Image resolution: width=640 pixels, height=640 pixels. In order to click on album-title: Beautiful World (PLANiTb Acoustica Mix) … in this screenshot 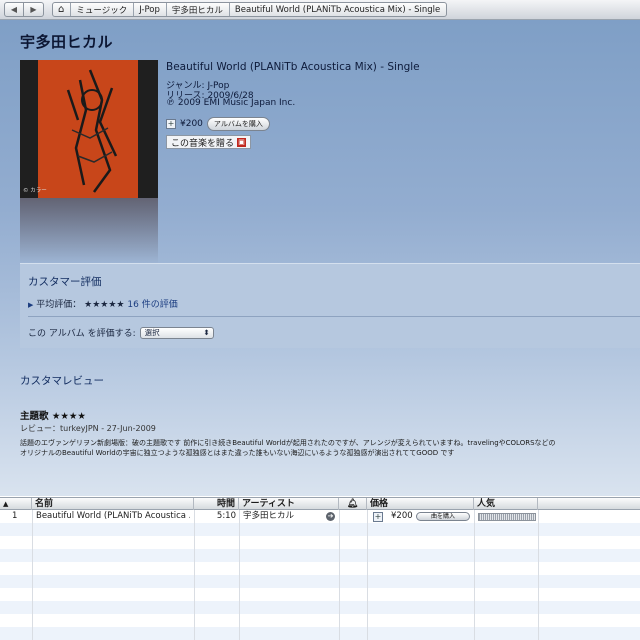, I will do `click(293, 67)`.